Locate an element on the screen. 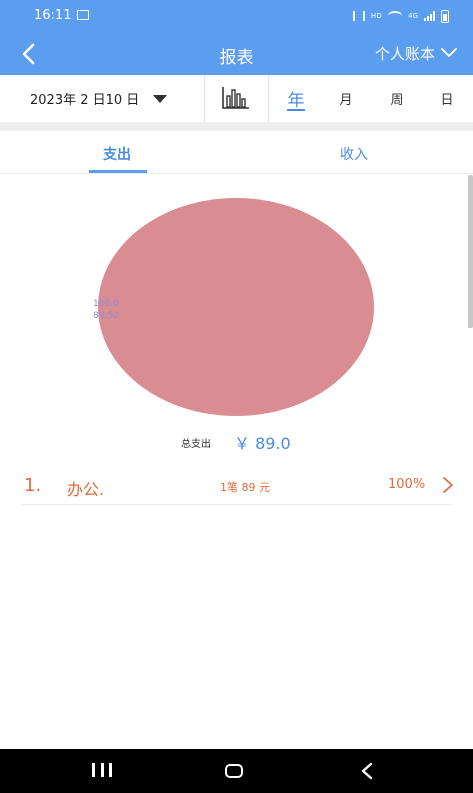  category-row: 1. 办公. 1笔 89 元 100% is located at coordinates (238, 486).